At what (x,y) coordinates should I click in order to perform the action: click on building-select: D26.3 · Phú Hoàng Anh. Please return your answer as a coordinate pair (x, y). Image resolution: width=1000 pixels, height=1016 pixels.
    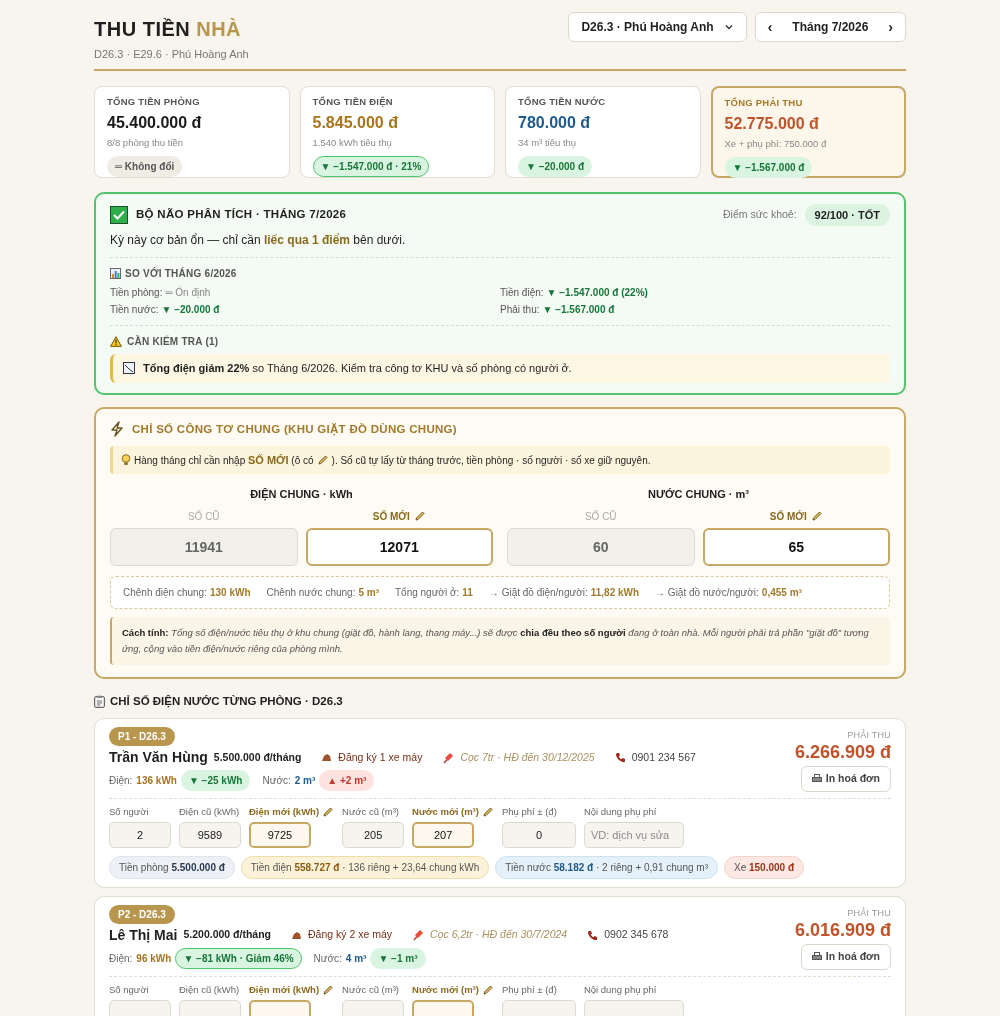
    Looking at the image, I should click on (657, 27).